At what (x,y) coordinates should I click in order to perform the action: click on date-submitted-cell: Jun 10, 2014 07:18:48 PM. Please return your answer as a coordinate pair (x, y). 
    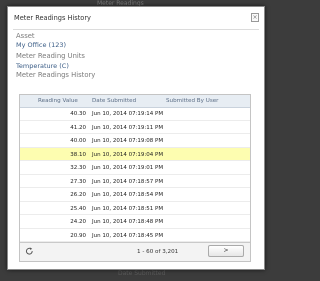
    Looking at the image, I should click on (128, 222).